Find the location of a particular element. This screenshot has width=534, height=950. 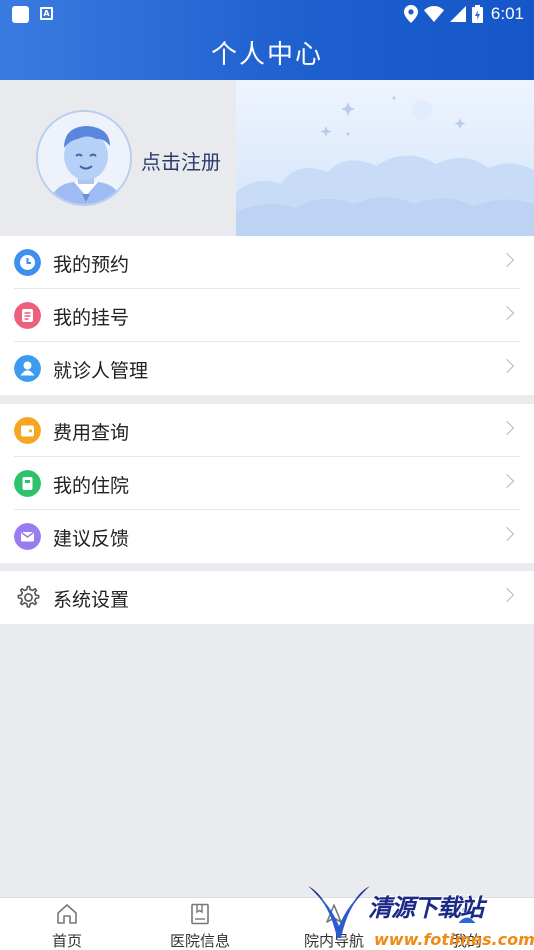

register-link: 点击注册 is located at coordinates (181, 160).